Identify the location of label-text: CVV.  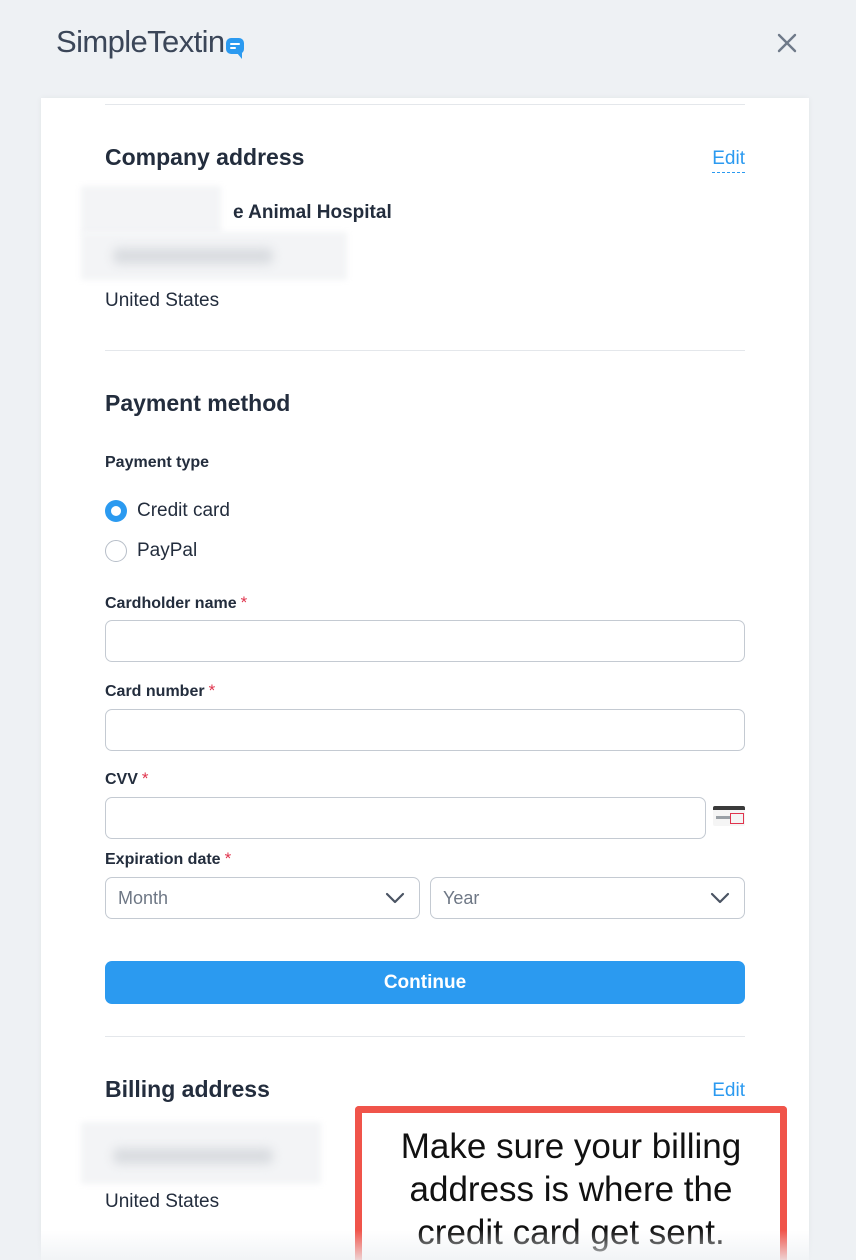
(121, 779).